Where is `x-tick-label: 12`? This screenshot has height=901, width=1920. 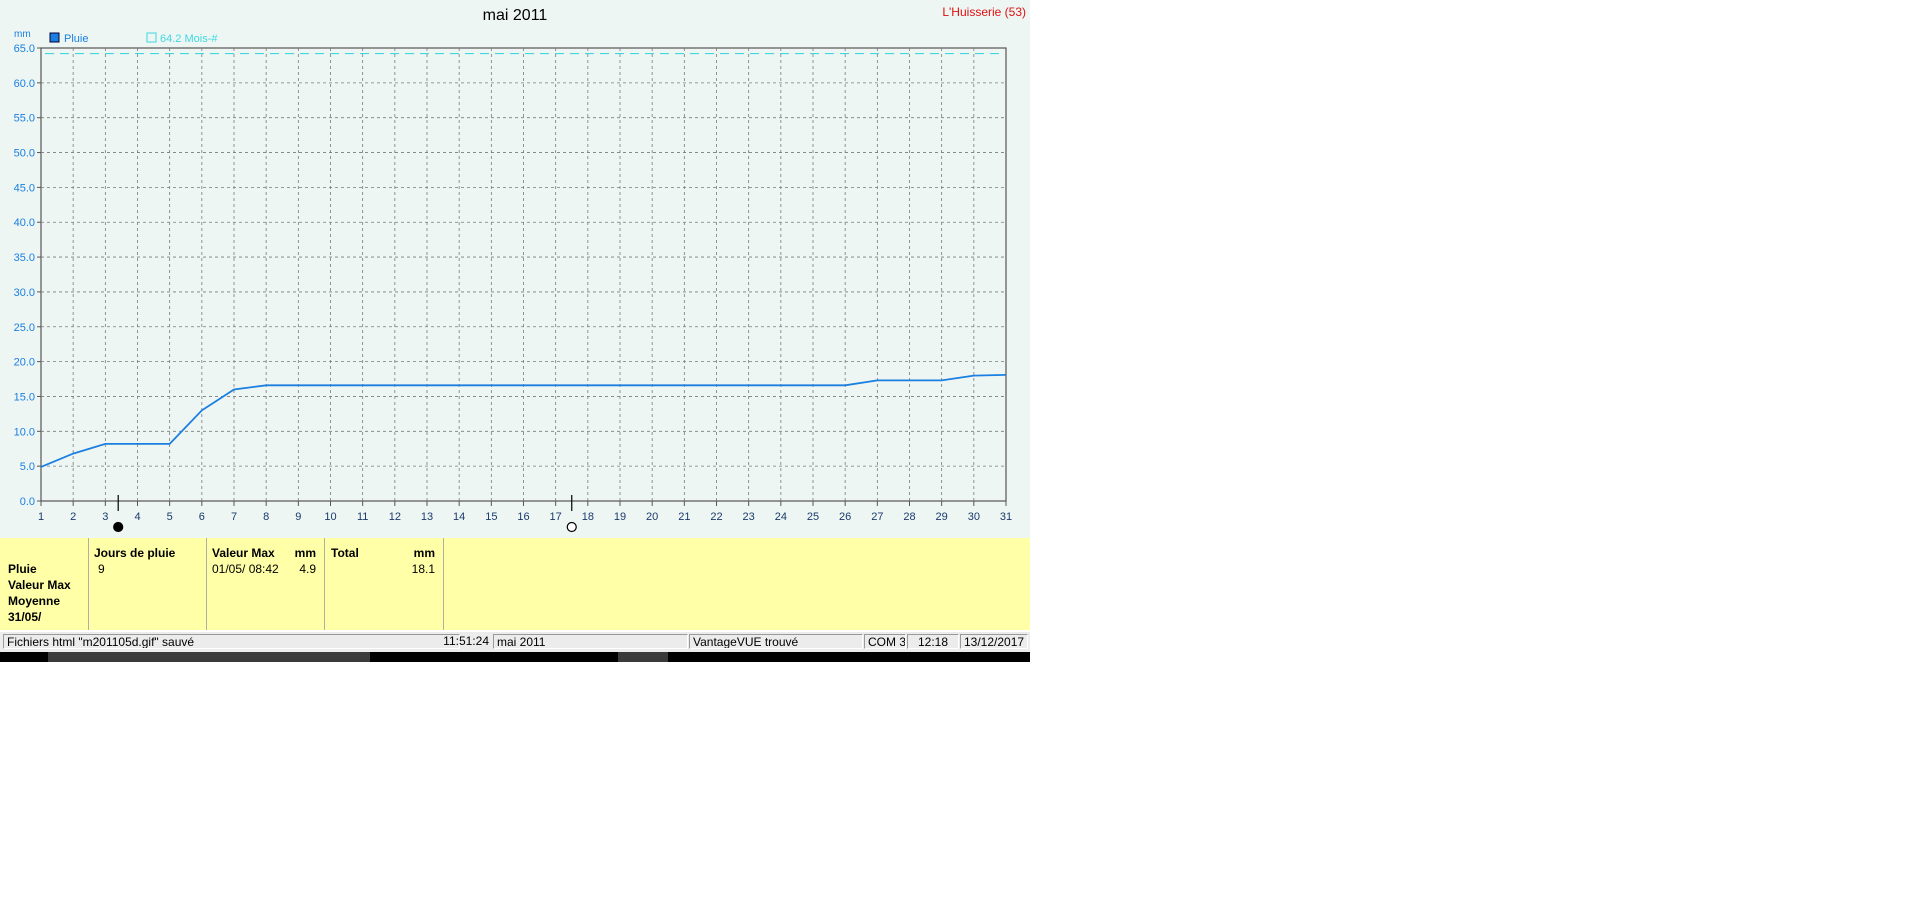 x-tick-label: 12 is located at coordinates (395, 517).